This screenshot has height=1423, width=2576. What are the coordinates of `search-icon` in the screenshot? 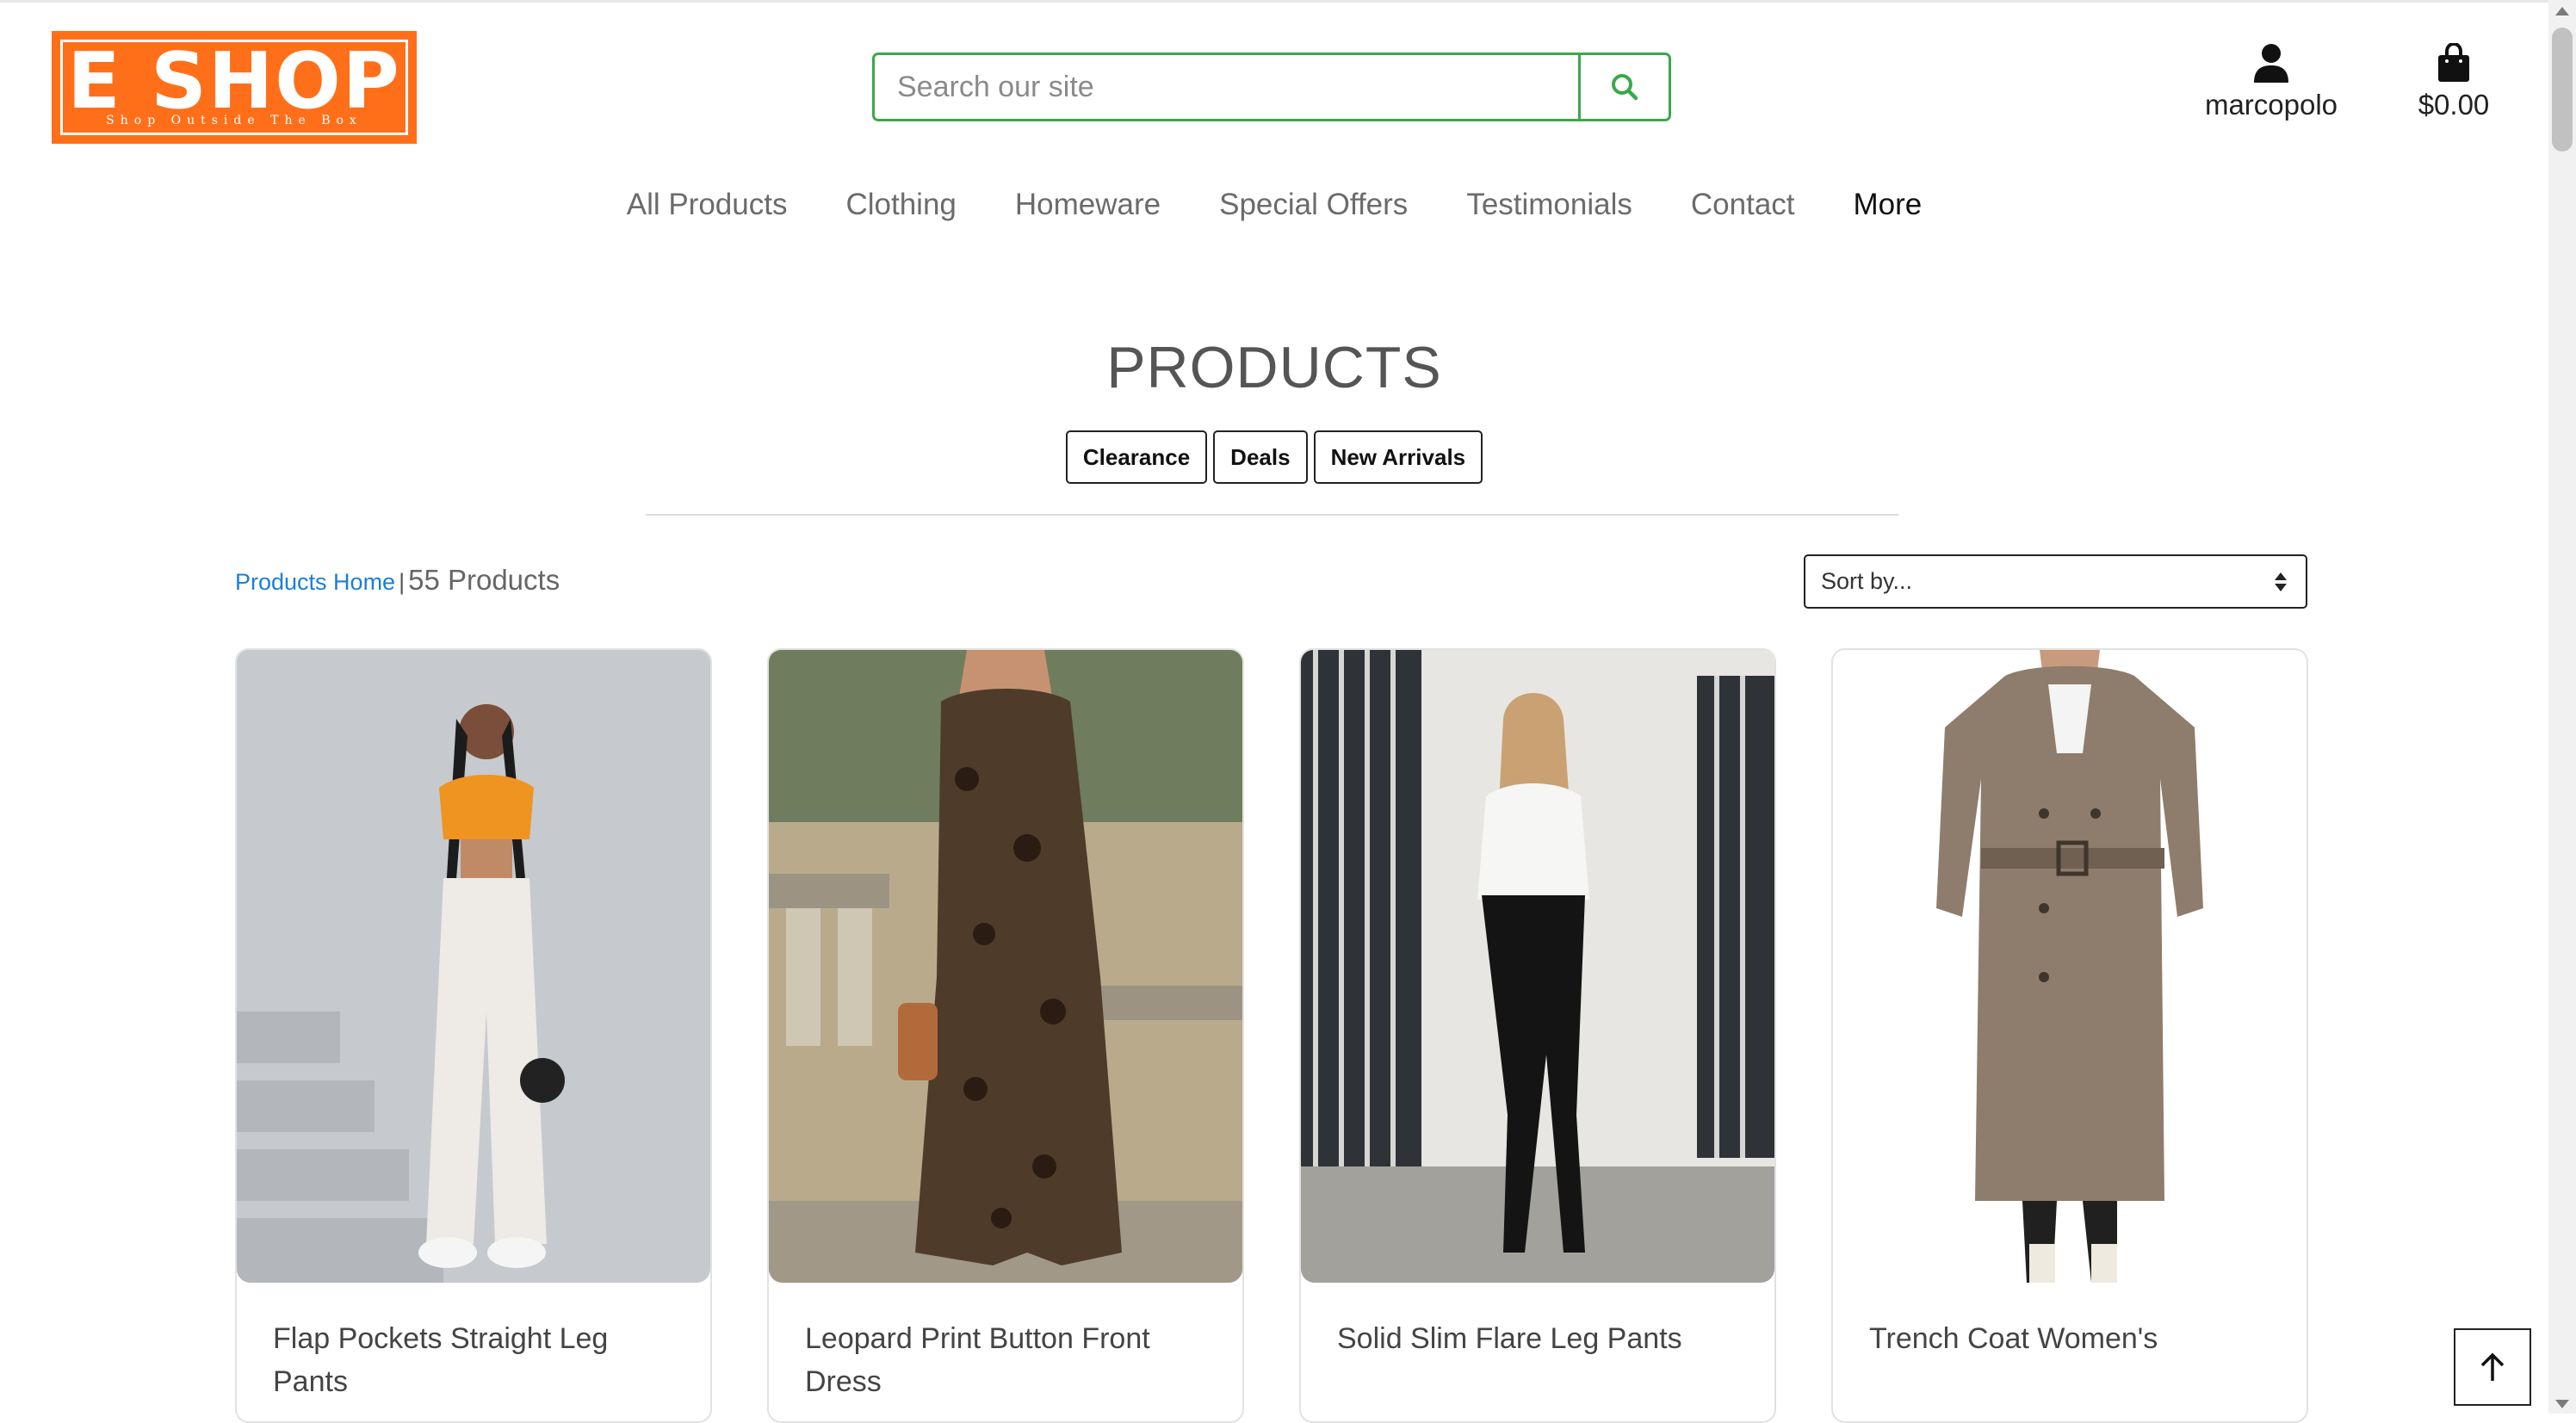 It's located at (1625, 87).